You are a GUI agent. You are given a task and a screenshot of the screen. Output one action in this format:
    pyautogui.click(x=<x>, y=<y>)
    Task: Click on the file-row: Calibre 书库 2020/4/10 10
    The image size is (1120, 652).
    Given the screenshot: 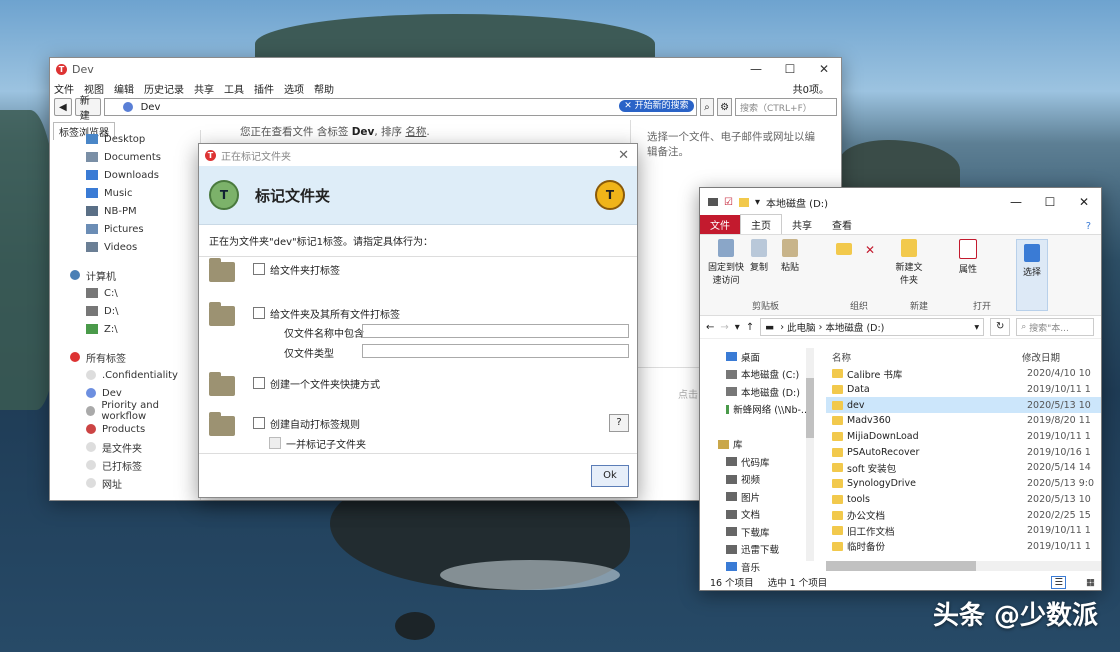 What is the action you would take?
    pyautogui.click(x=963, y=374)
    